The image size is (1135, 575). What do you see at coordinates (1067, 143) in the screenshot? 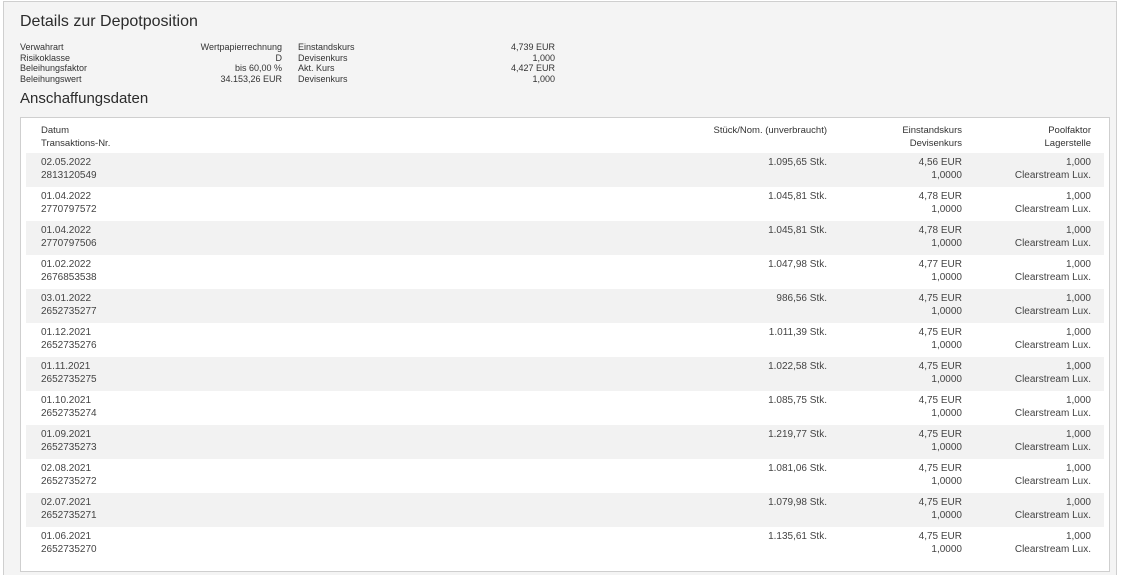
I see `header-lagerstelle: Lagerstelle` at bounding box center [1067, 143].